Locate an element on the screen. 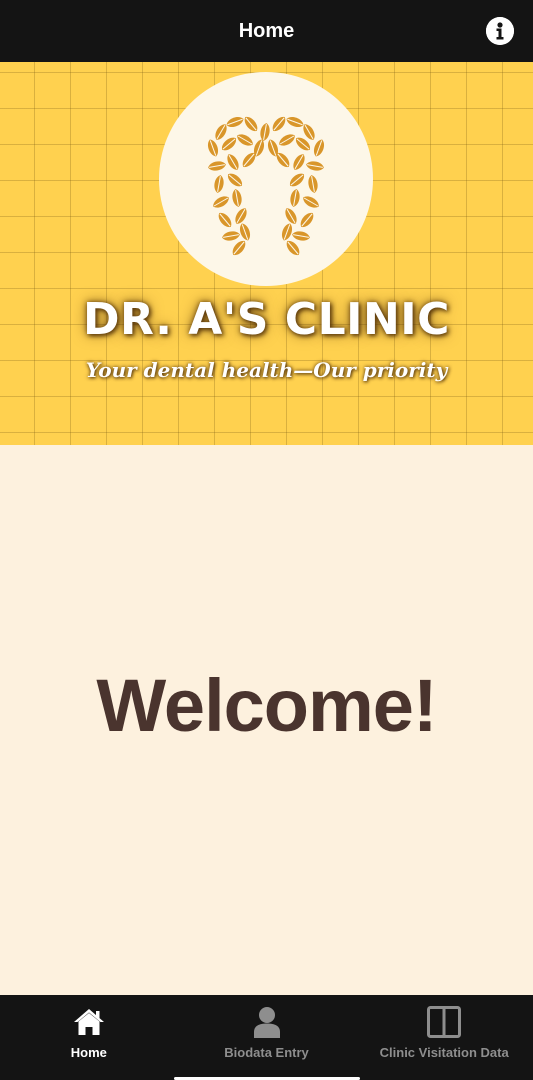 This screenshot has width=533, height=1080. person-icon is located at coordinates (267, 1022).